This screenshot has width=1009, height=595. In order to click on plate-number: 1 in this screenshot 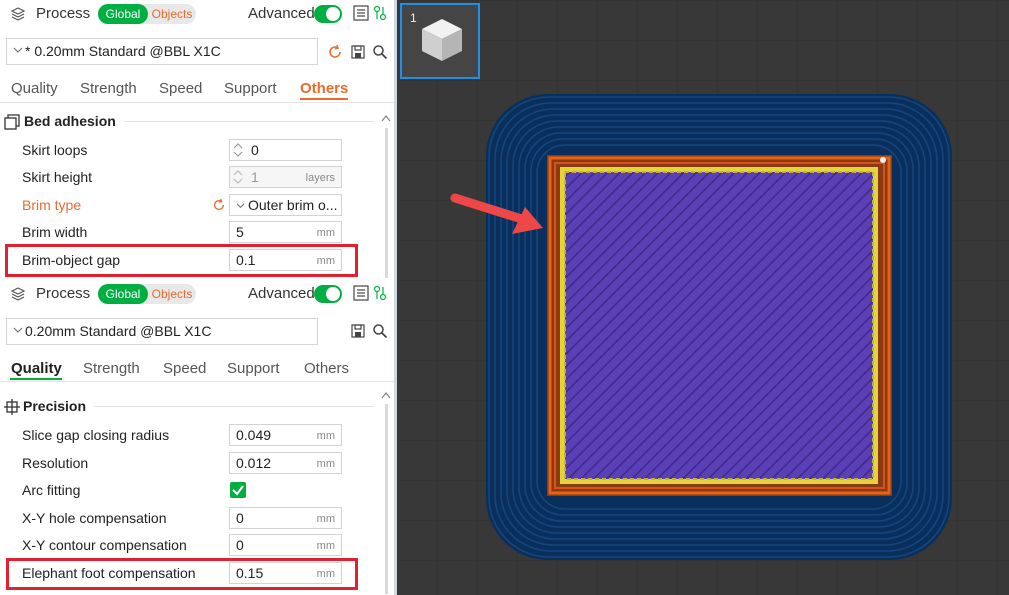, I will do `click(413, 18)`.